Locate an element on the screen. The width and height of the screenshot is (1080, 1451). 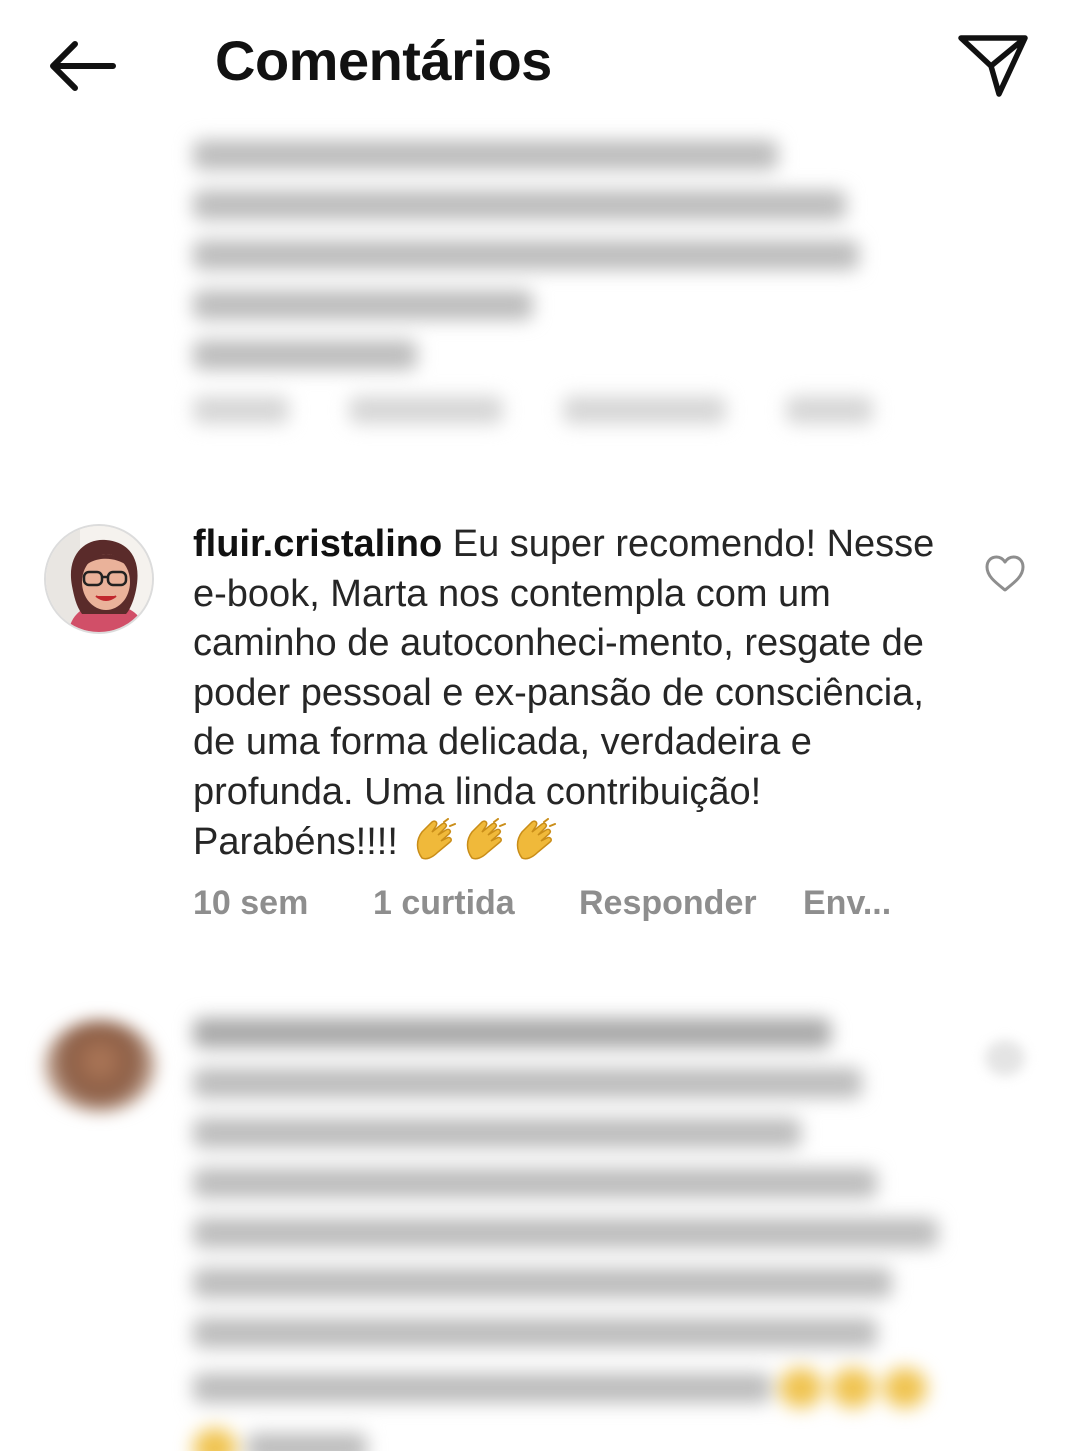
top-bar: Comentários is located at coordinates (540, 65).